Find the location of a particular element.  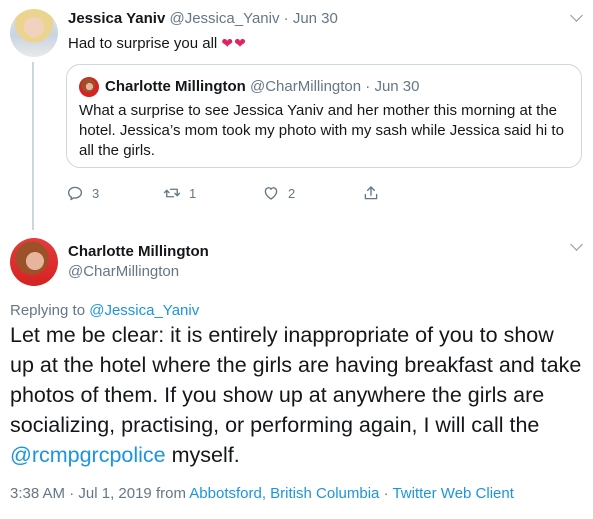

reply-icon is located at coordinates (75, 193).